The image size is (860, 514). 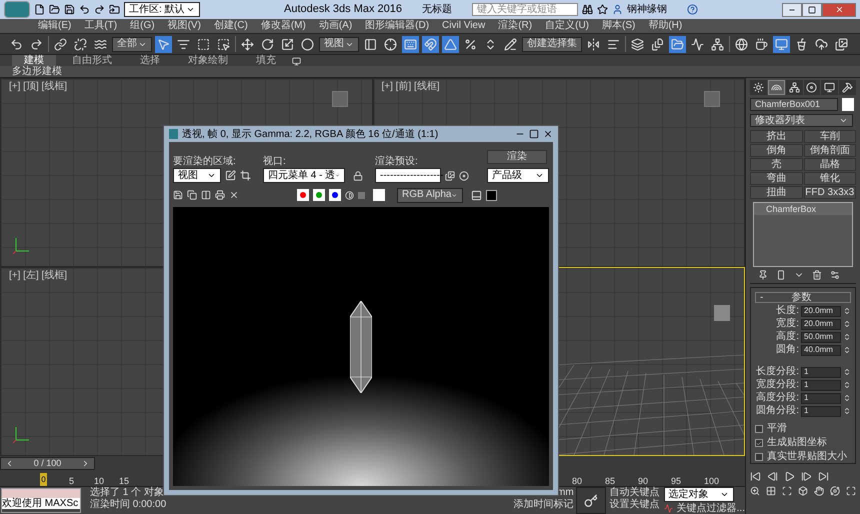 I want to click on area-label: 要渲染的区域:, so click(x=205, y=162).